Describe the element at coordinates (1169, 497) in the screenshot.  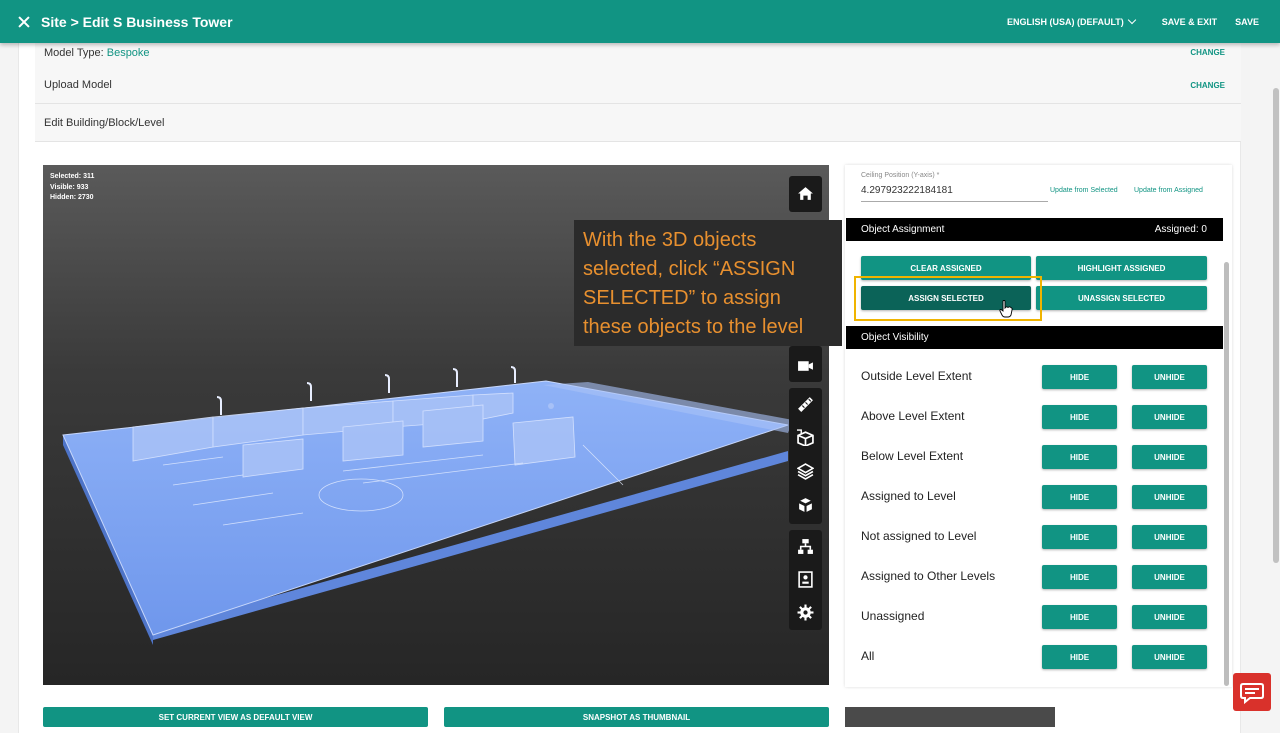
I see `unhide-assigned-to-level-button: UNHIDE` at that location.